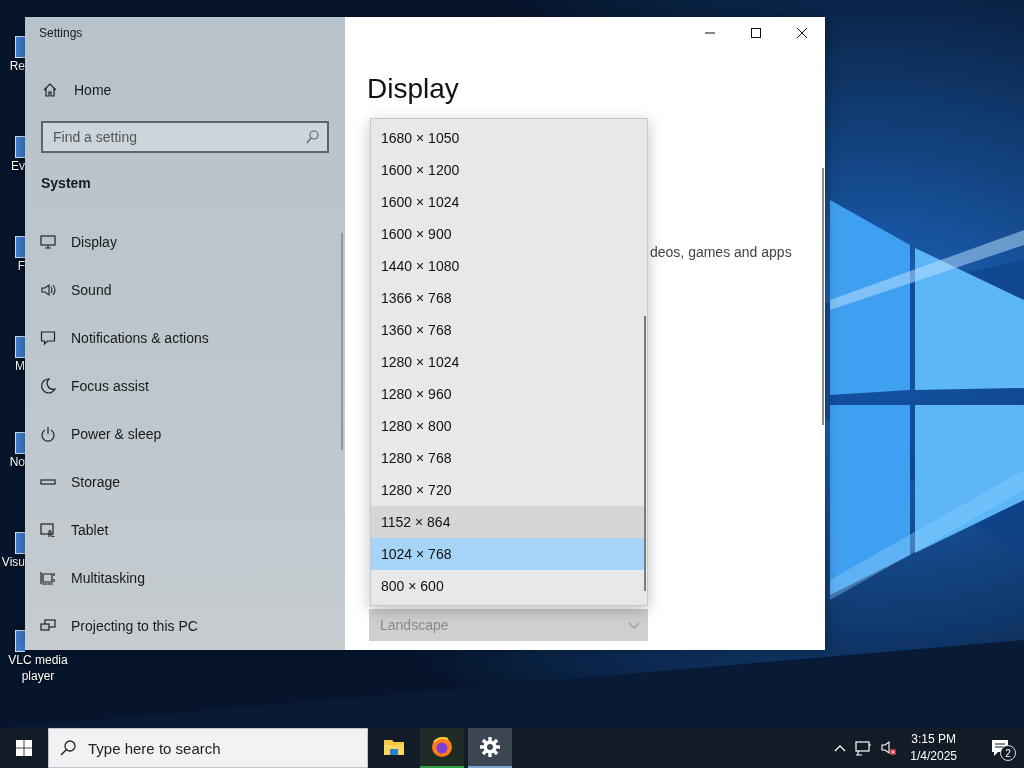 This screenshot has height=768, width=1024. What do you see at coordinates (507, 522) in the screenshot?
I see `dropdown-option: 1152 × 864` at bounding box center [507, 522].